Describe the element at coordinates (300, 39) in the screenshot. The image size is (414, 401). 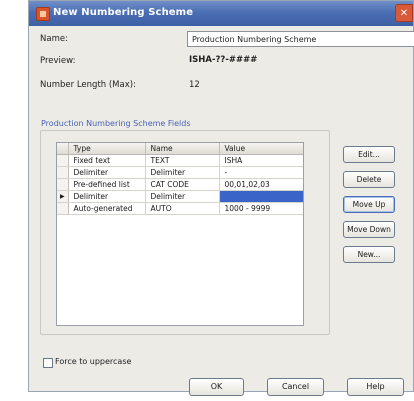
I see `name-input` at that location.